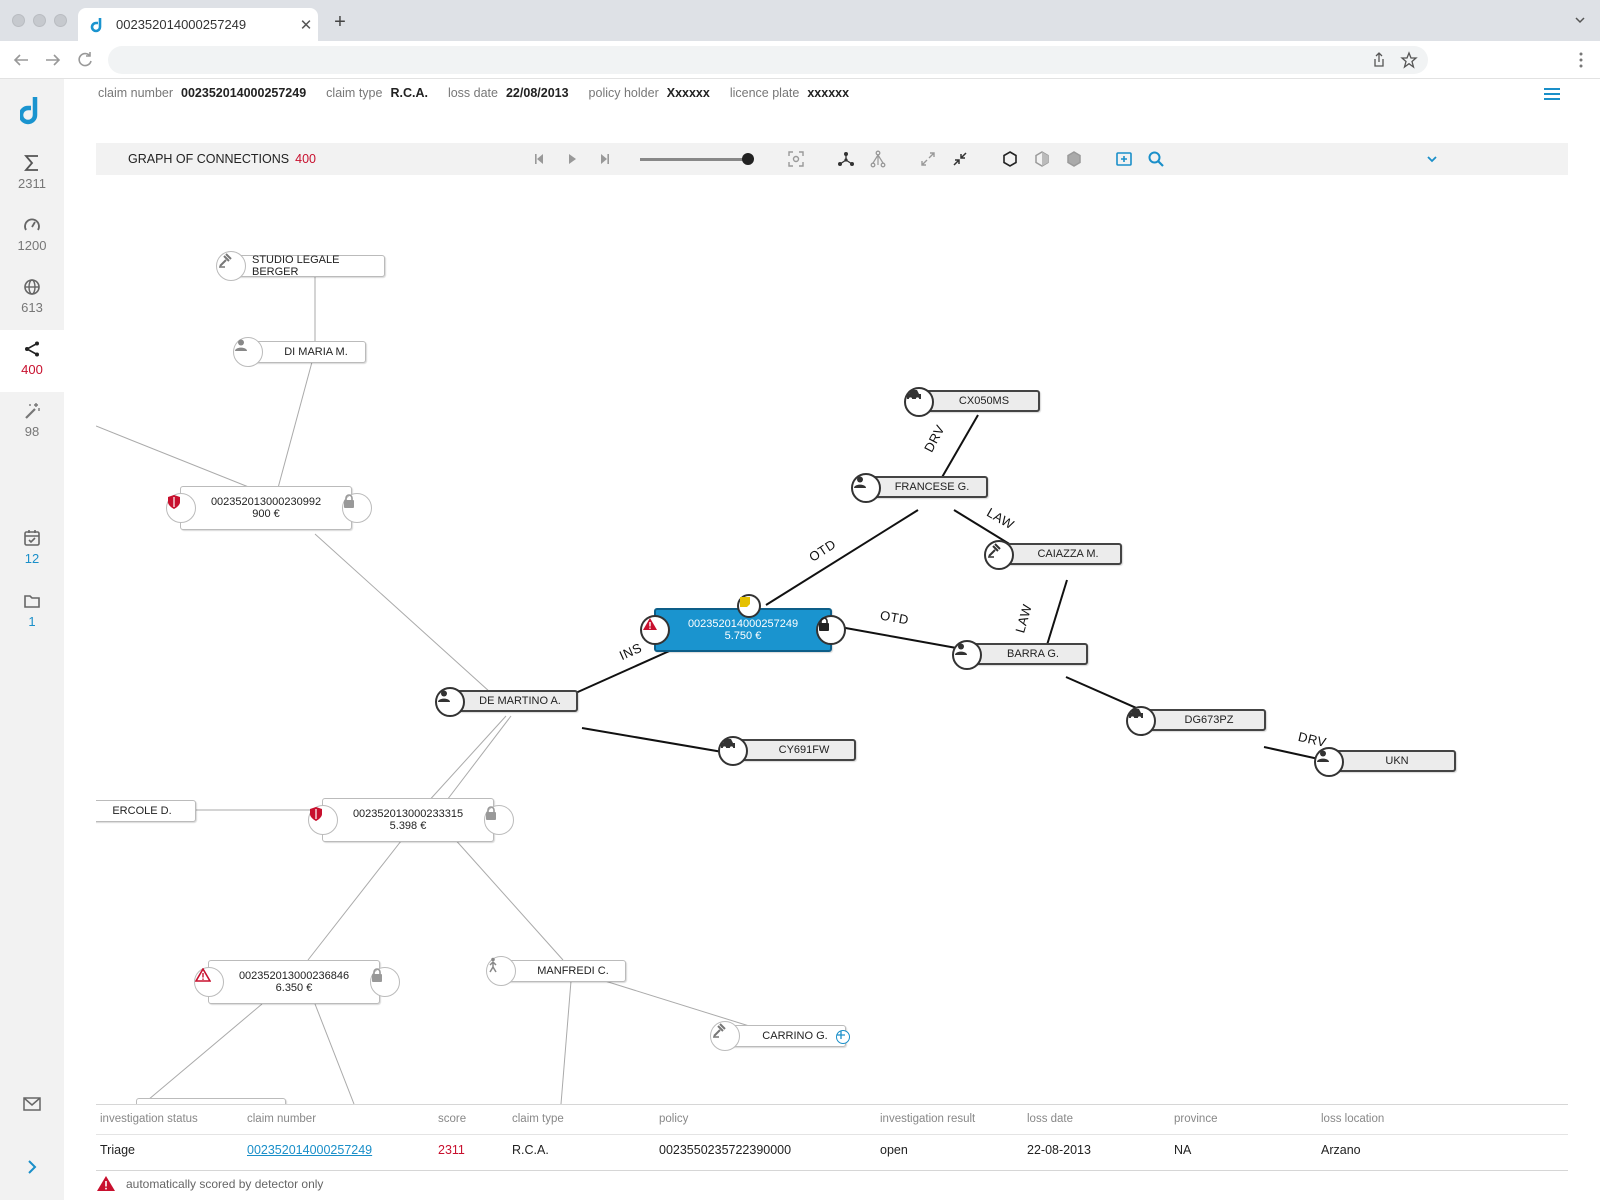  What do you see at coordinates (843, 1037) in the screenshot?
I see `expand-node-plus-icon` at bounding box center [843, 1037].